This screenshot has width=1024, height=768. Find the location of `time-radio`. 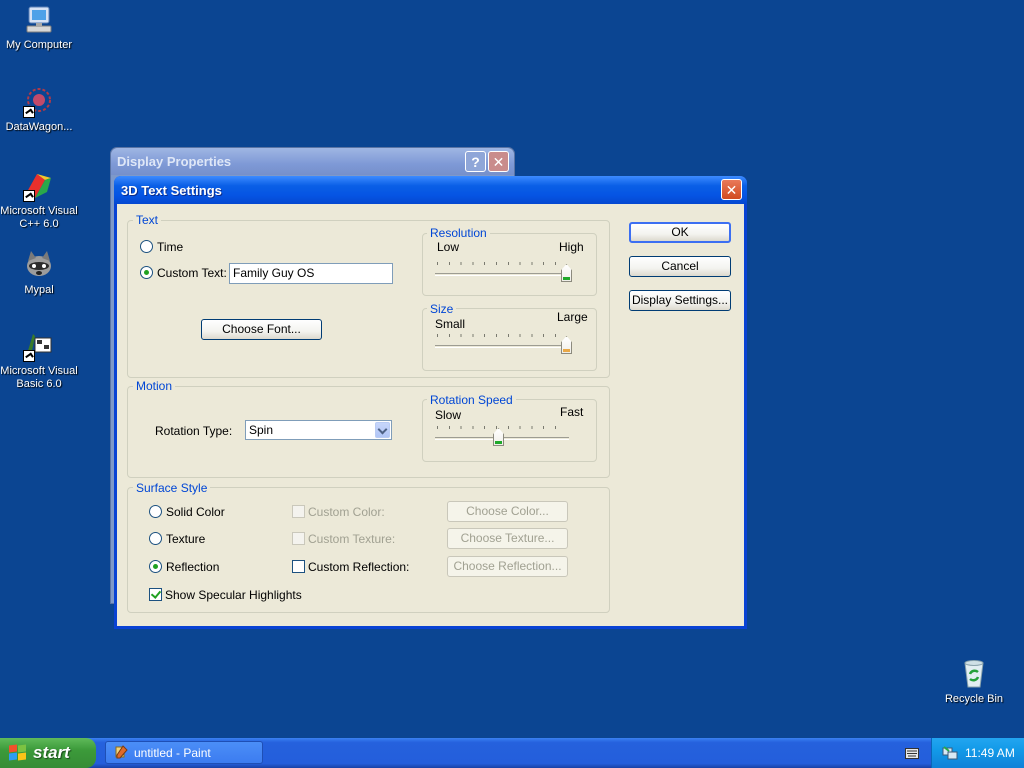

time-radio is located at coordinates (146, 246).